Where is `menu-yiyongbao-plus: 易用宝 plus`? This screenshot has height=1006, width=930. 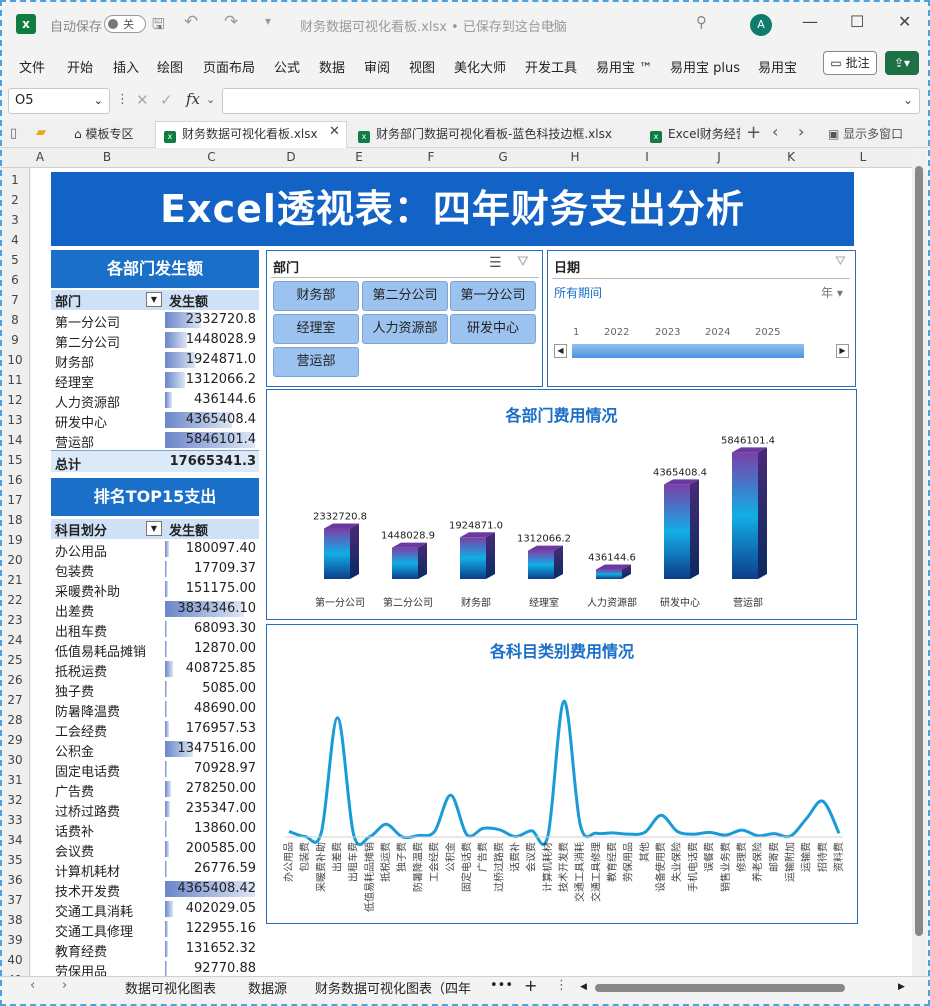 menu-yiyongbao-plus: 易用宝 plus is located at coordinates (705, 66).